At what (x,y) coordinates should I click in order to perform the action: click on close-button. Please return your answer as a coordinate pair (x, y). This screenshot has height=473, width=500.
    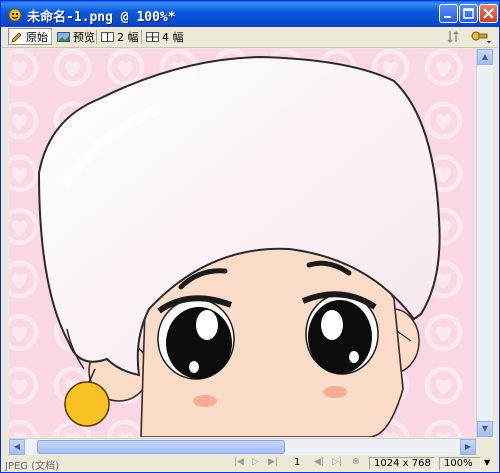
    Looking at the image, I should click on (488, 13).